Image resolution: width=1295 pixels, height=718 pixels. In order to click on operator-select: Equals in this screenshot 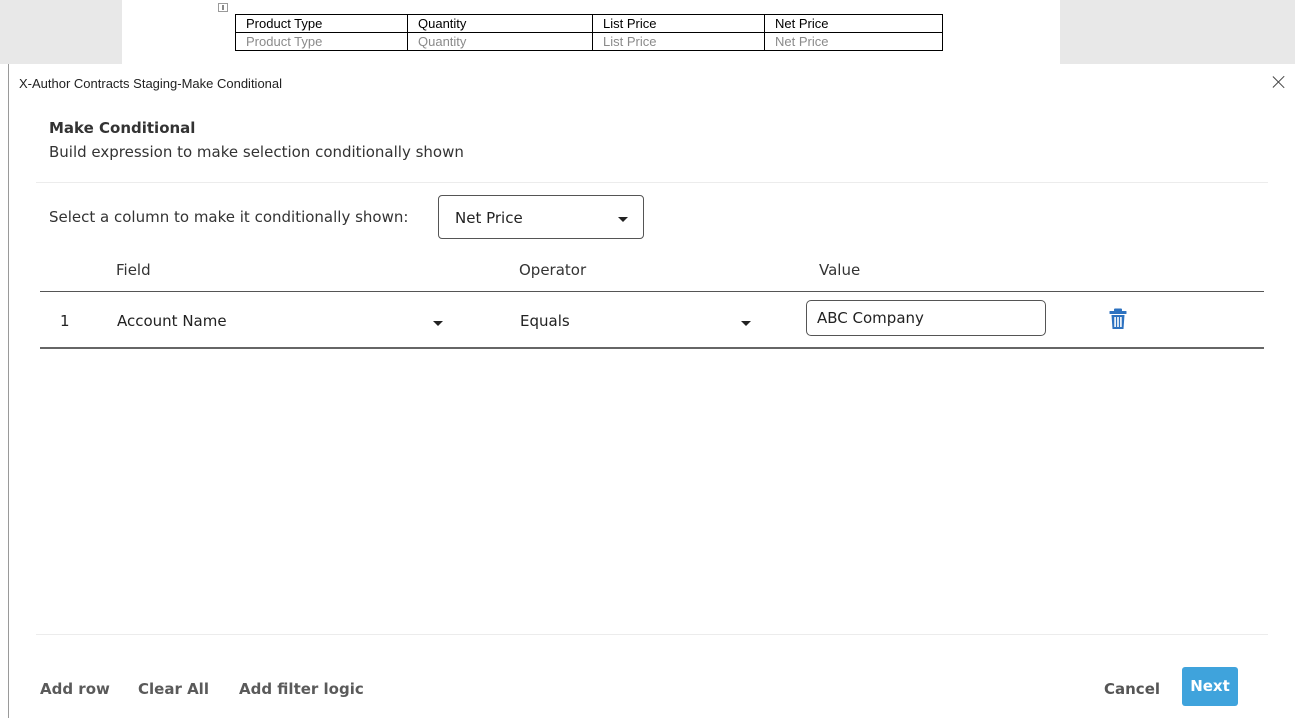, I will do `click(634, 322)`.